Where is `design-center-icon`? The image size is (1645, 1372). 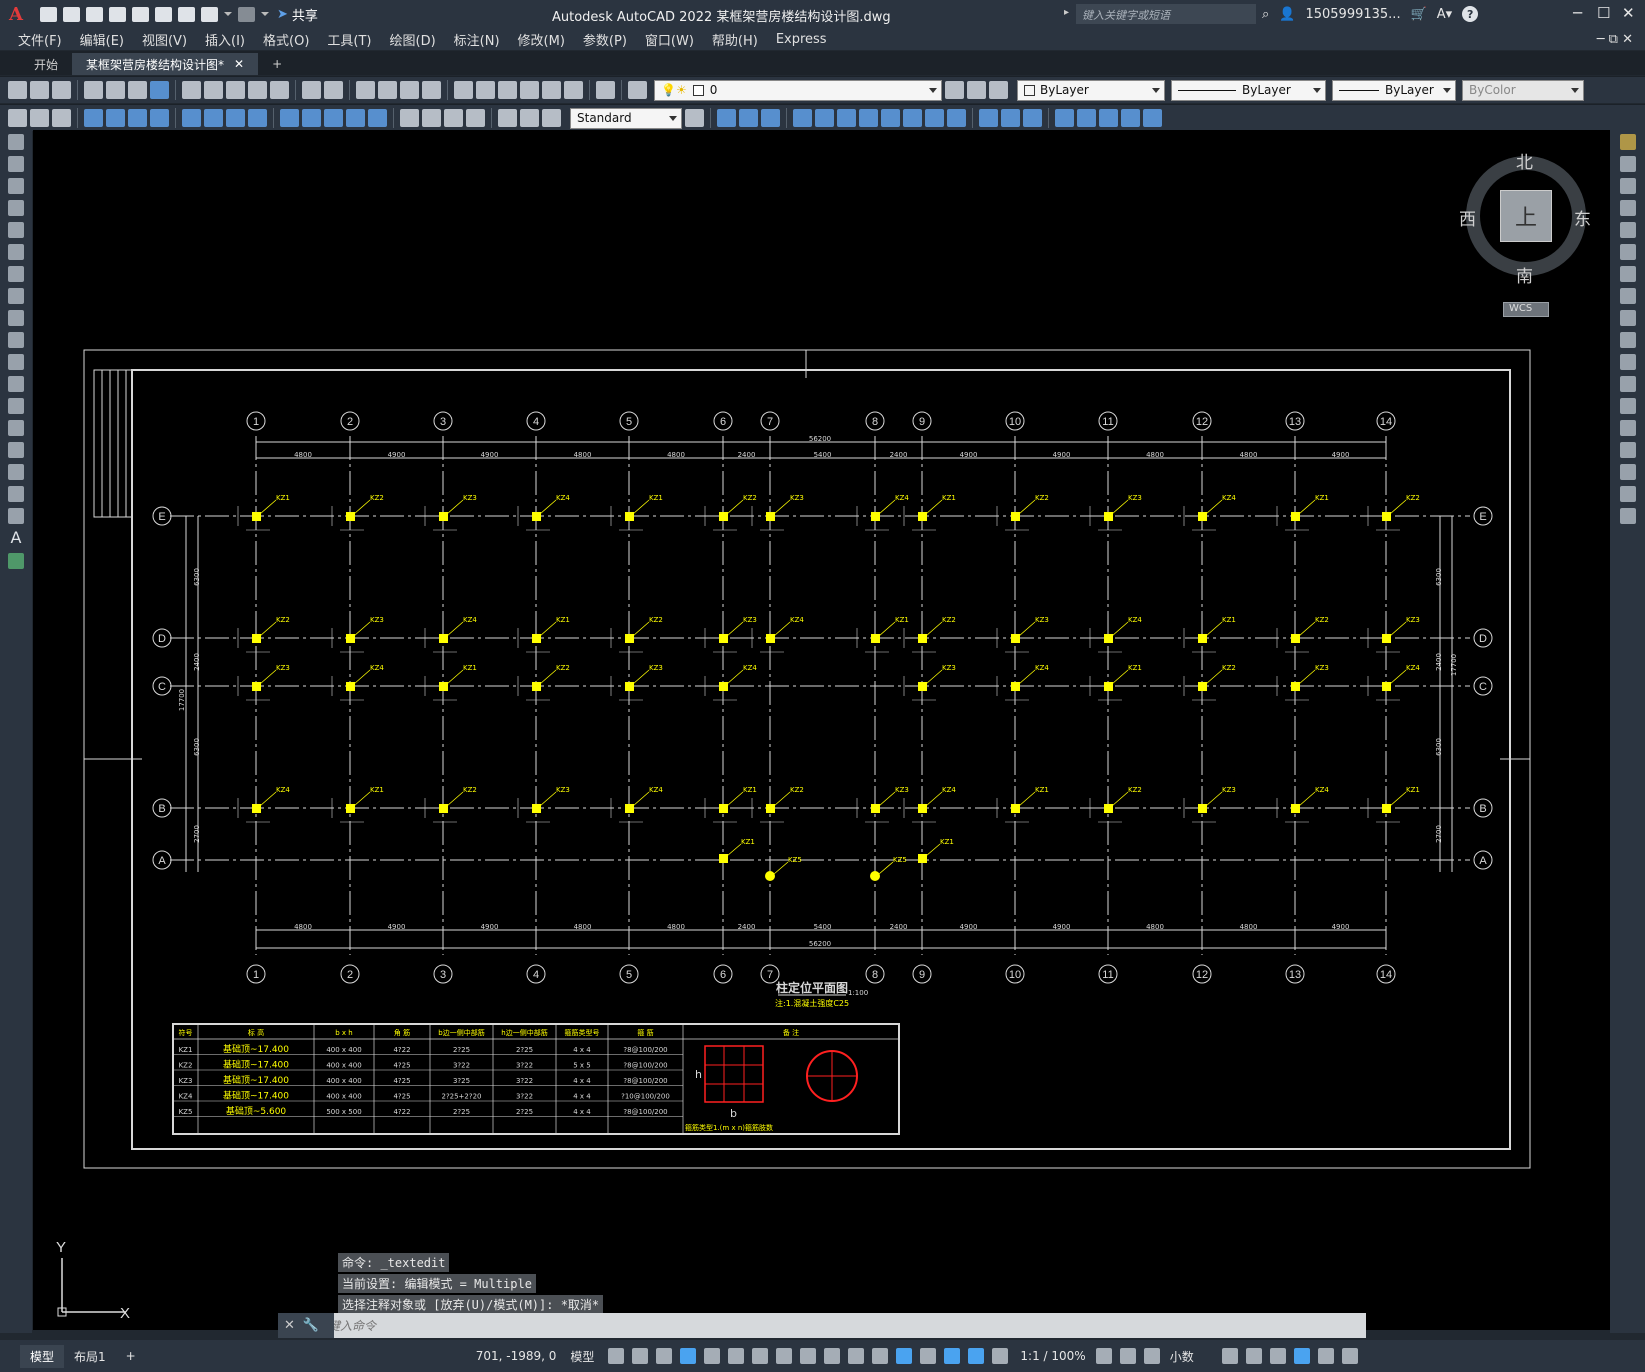
design-center-icon is located at coordinates (485, 90).